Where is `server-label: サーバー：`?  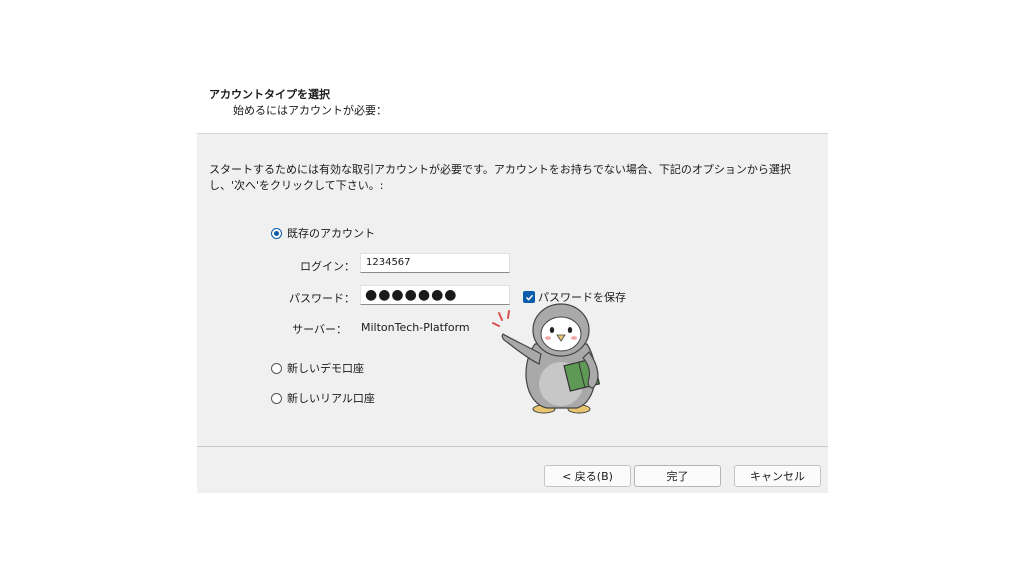
server-label: サーバー： is located at coordinates (319, 329).